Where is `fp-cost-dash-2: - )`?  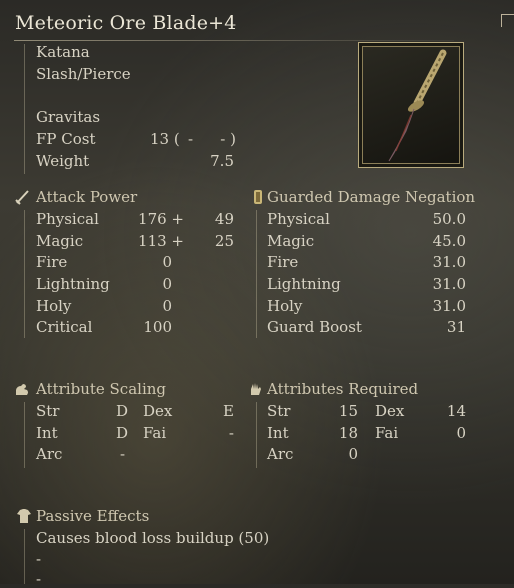
fp-cost-dash-2: - ) is located at coordinates (228, 139).